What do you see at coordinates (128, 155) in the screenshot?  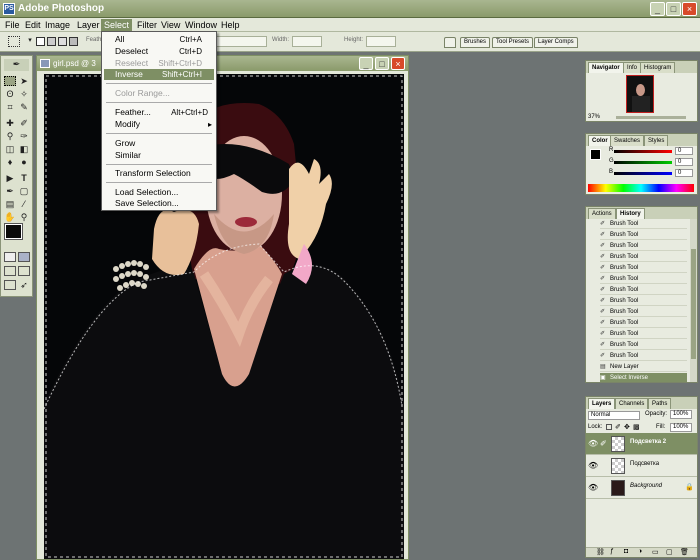 I see `menu-item-similar: Similar` at bounding box center [128, 155].